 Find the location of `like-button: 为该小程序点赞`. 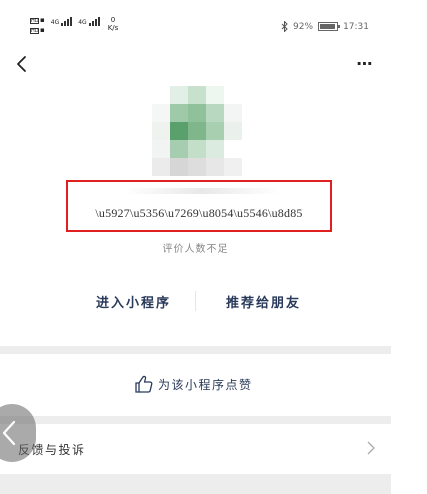

like-button: 为该小程序点赞 is located at coordinates (193, 384).